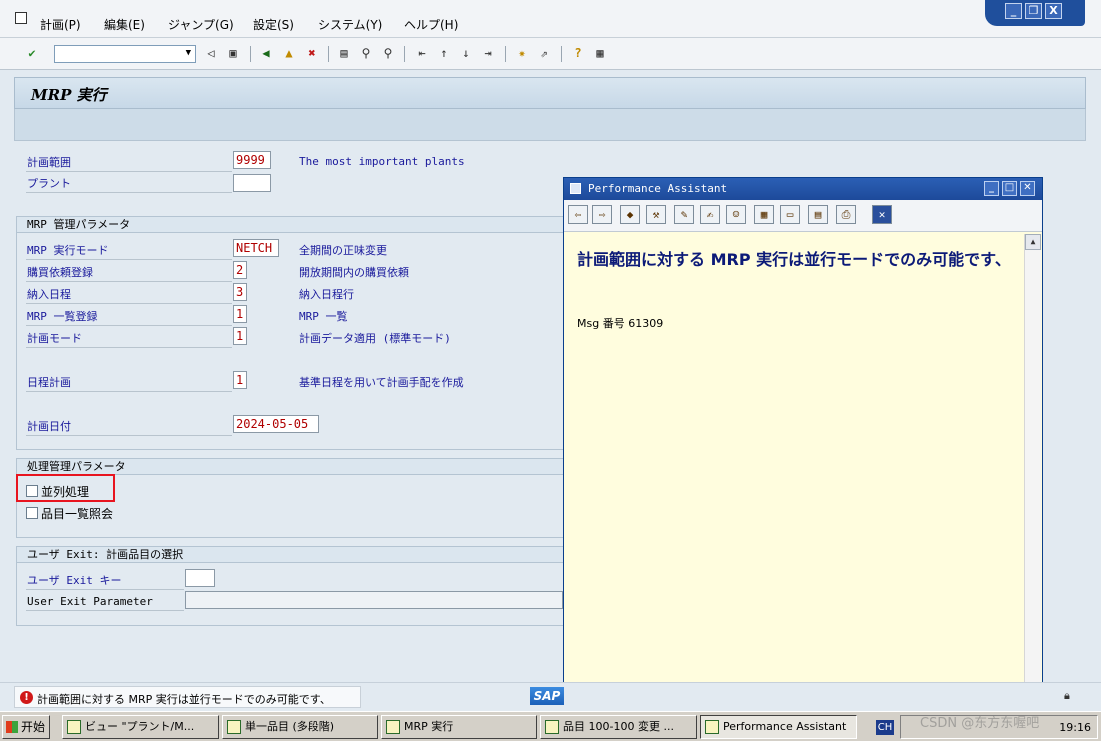  Describe the element at coordinates (240, 336) in the screenshot. I see `planning-mode-input: 1` at that location.